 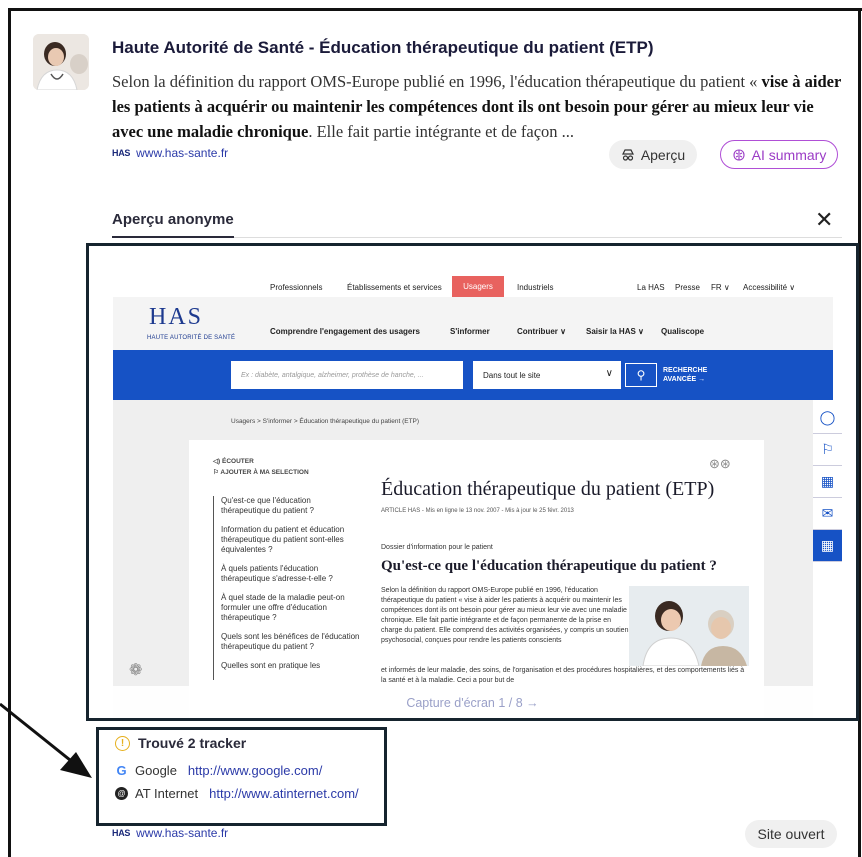 I want to click on tracker-item-at-internet: @ AT Internet http://www.atinternet.com/, so click(x=237, y=793).